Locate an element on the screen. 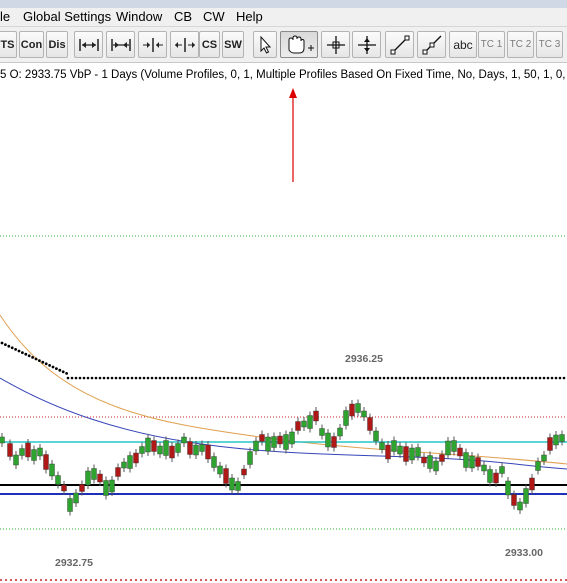 This screenshot has width=567, height=583. disconnect-button: Dis is located at coordinates (57, 44).